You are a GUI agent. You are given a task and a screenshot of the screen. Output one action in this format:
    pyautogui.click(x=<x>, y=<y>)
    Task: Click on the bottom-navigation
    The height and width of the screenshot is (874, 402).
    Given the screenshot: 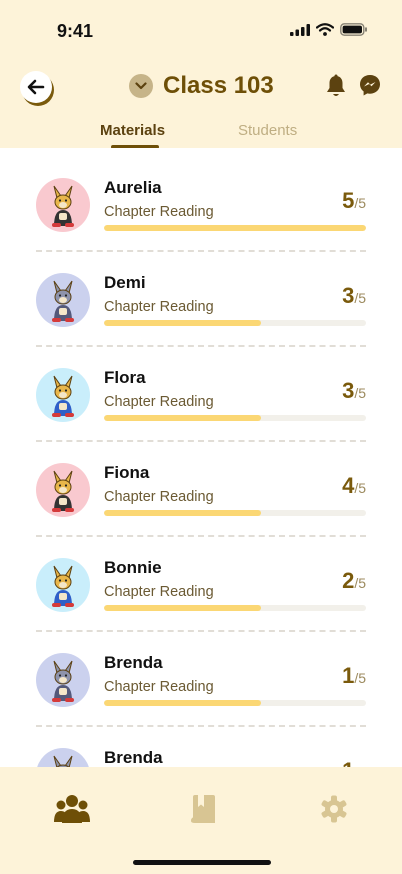 What is the action you would take?
    pyautogui.click(x=201, y=820)
    